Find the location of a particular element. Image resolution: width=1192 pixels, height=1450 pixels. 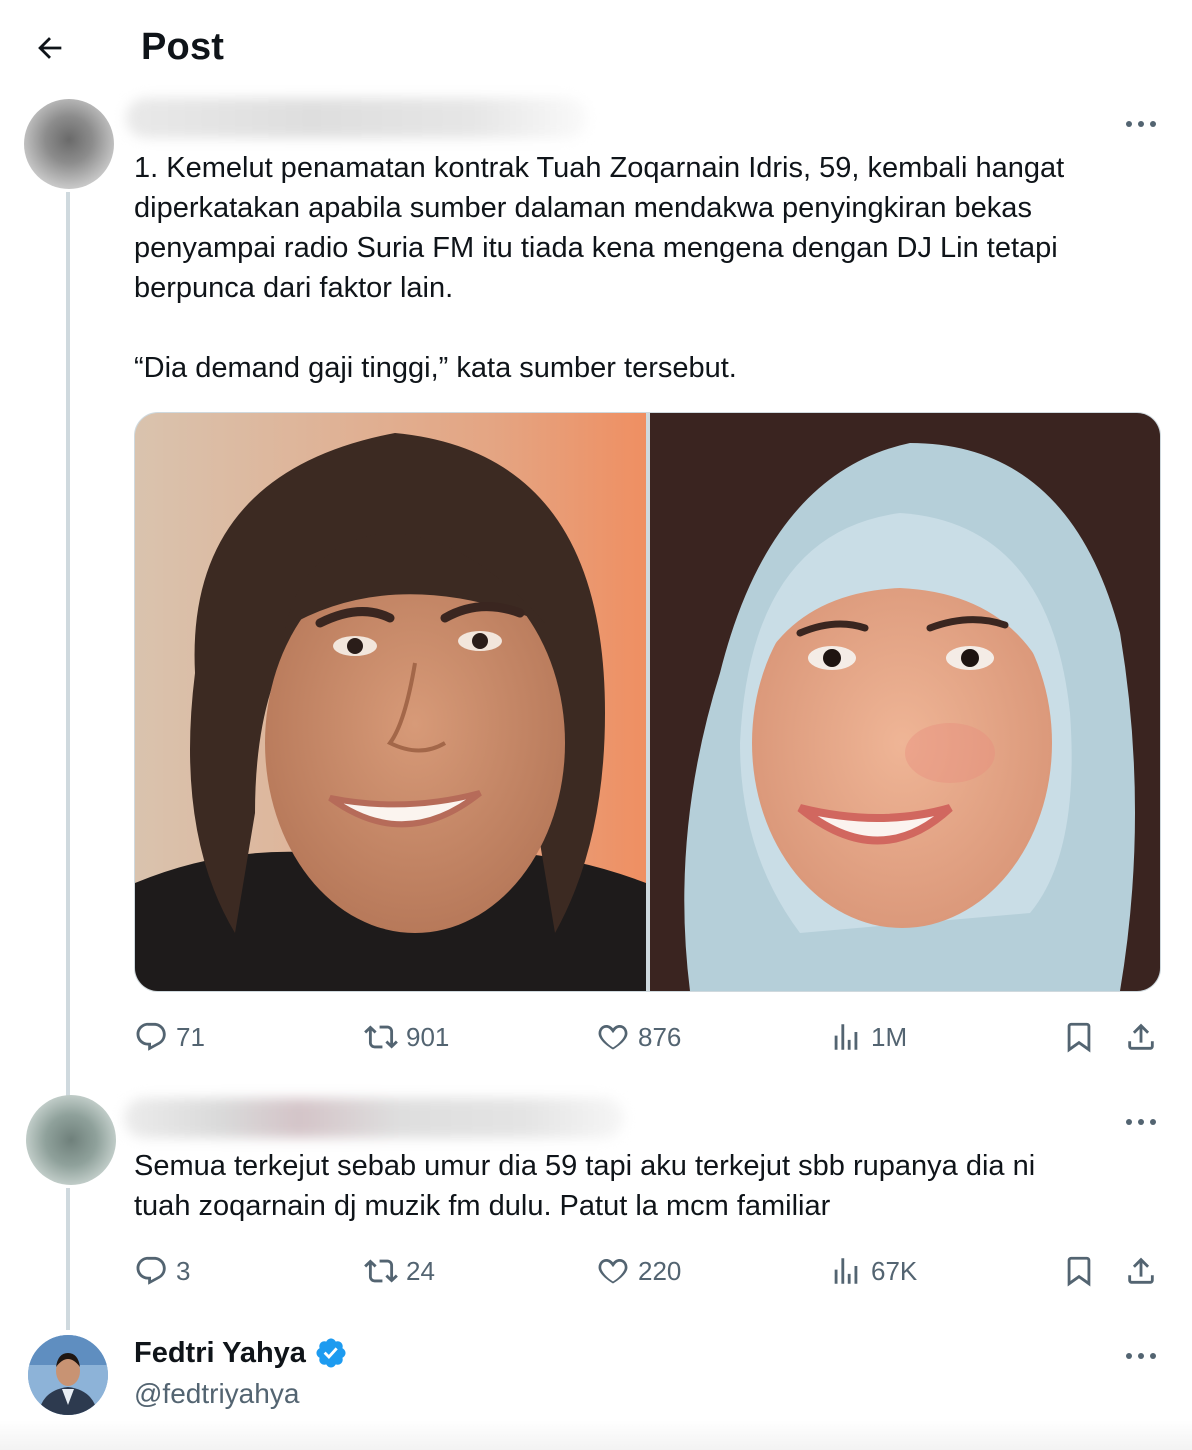

reply-button: 71 is located at coordinates (169, 1037).